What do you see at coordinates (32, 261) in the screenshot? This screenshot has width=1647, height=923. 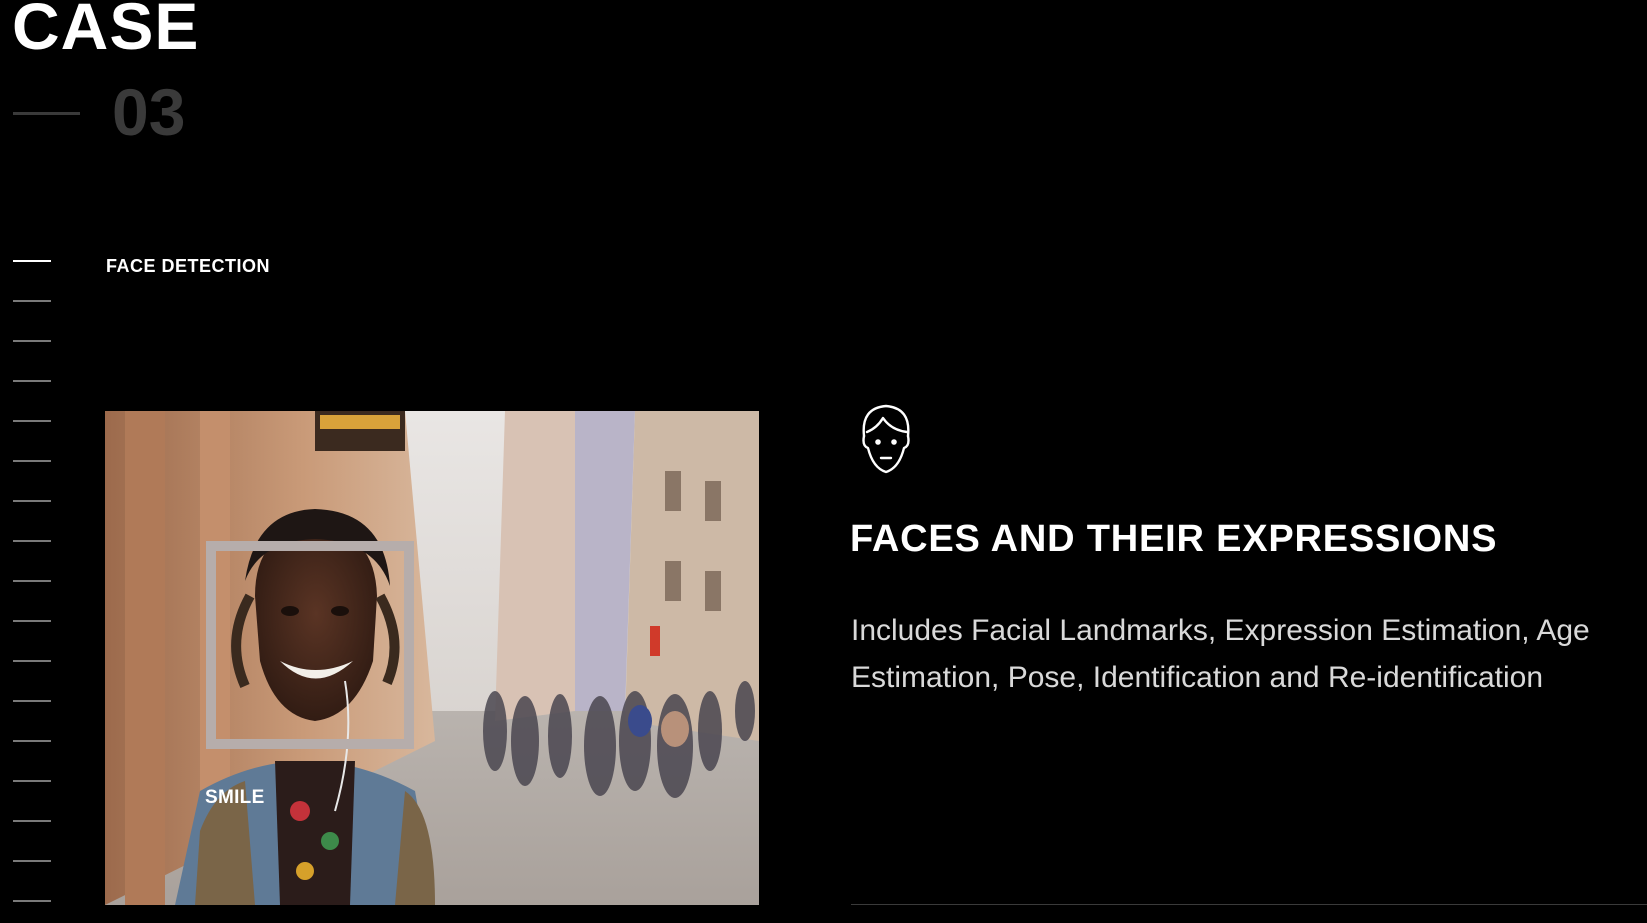 I see `ruler-tick-active` at bounding box center [32, 261].